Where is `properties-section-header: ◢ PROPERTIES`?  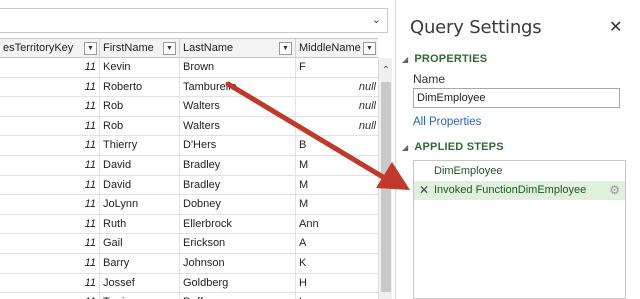
properties-section-header: ◢ PROPERTIES is located at coordinates (444, 59).